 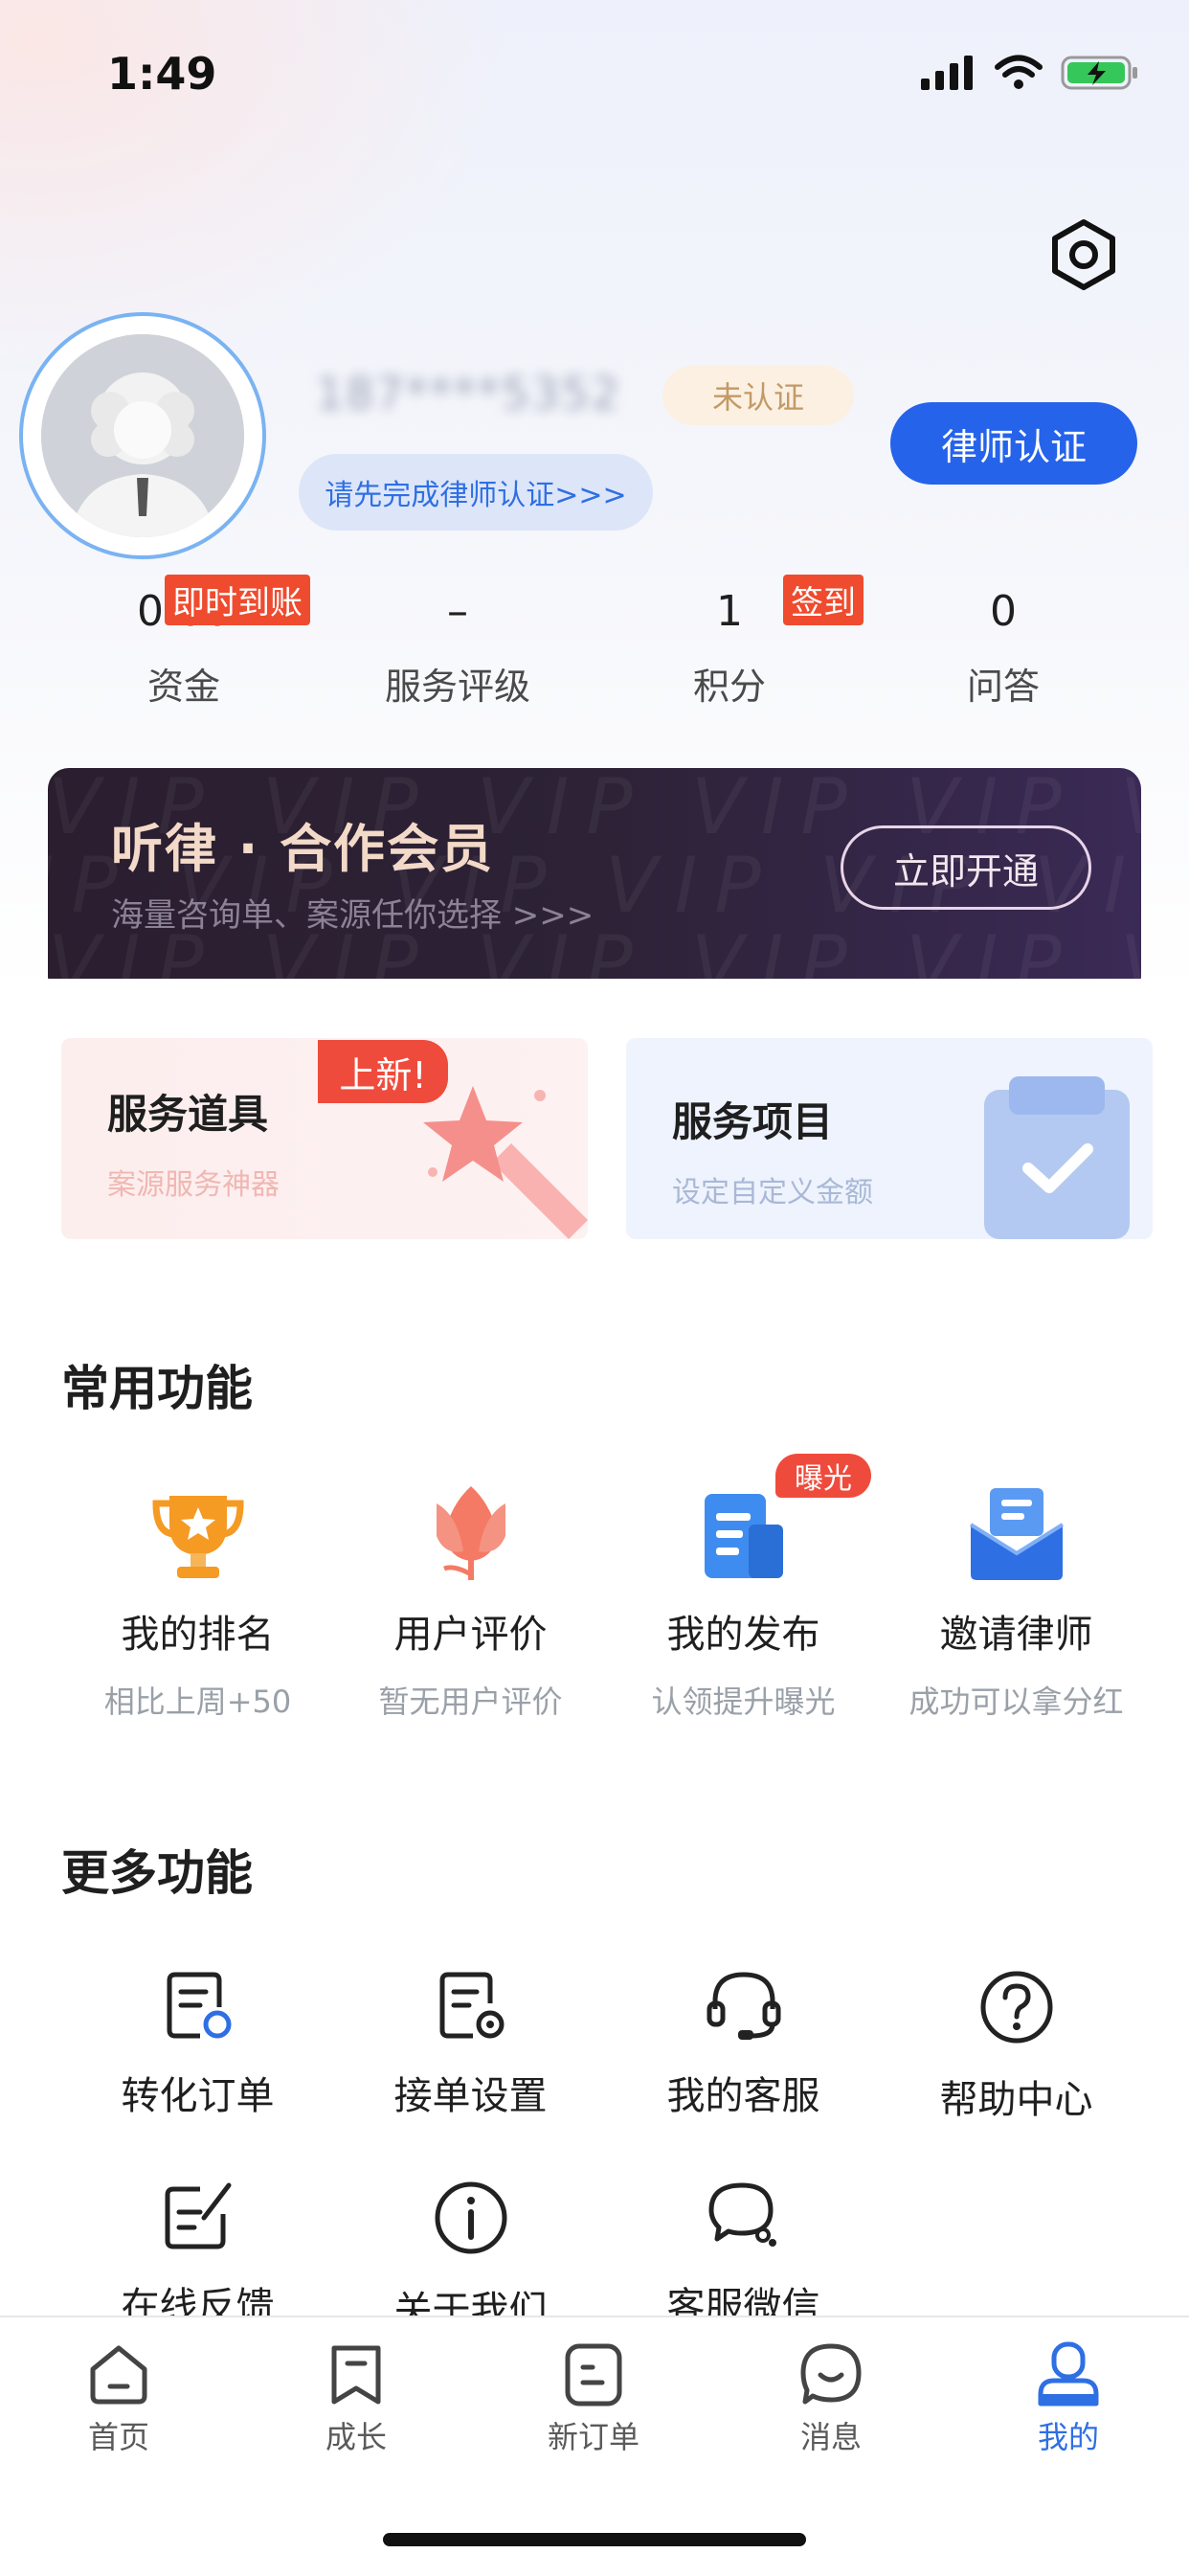 I want to click on status-icons, so click(x=1030, y=73).